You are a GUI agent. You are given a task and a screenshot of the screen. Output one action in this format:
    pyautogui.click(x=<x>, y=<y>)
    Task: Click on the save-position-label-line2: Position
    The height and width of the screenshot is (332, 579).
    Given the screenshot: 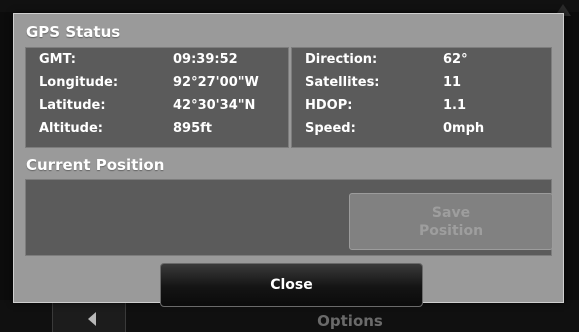 What is the action you would take?
    pyautogui.click(x=451, y=230)
    